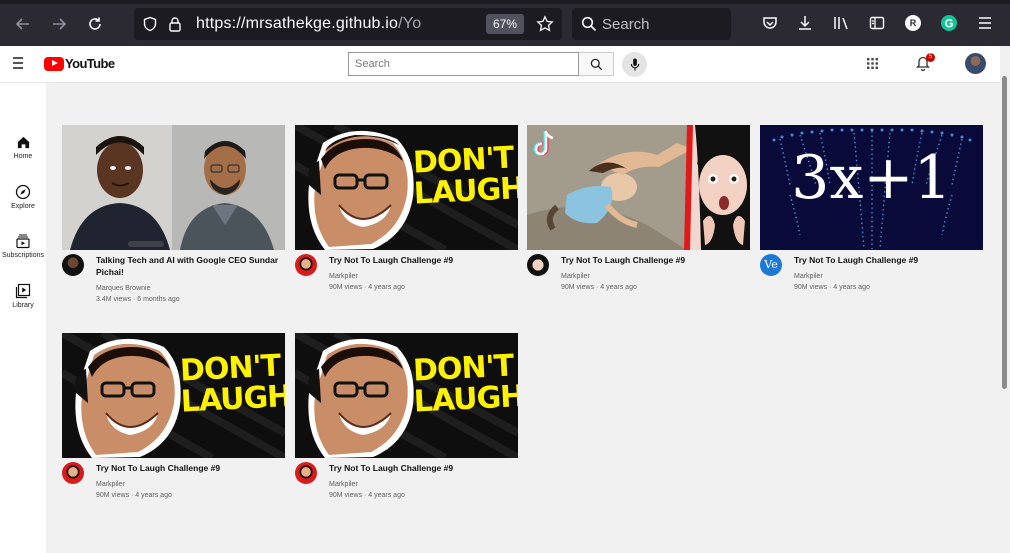 This screenshot has width=1010, height=553. Describe the element at coordinates (545, 24) in the screenshot. I see `star-icon` at that location.